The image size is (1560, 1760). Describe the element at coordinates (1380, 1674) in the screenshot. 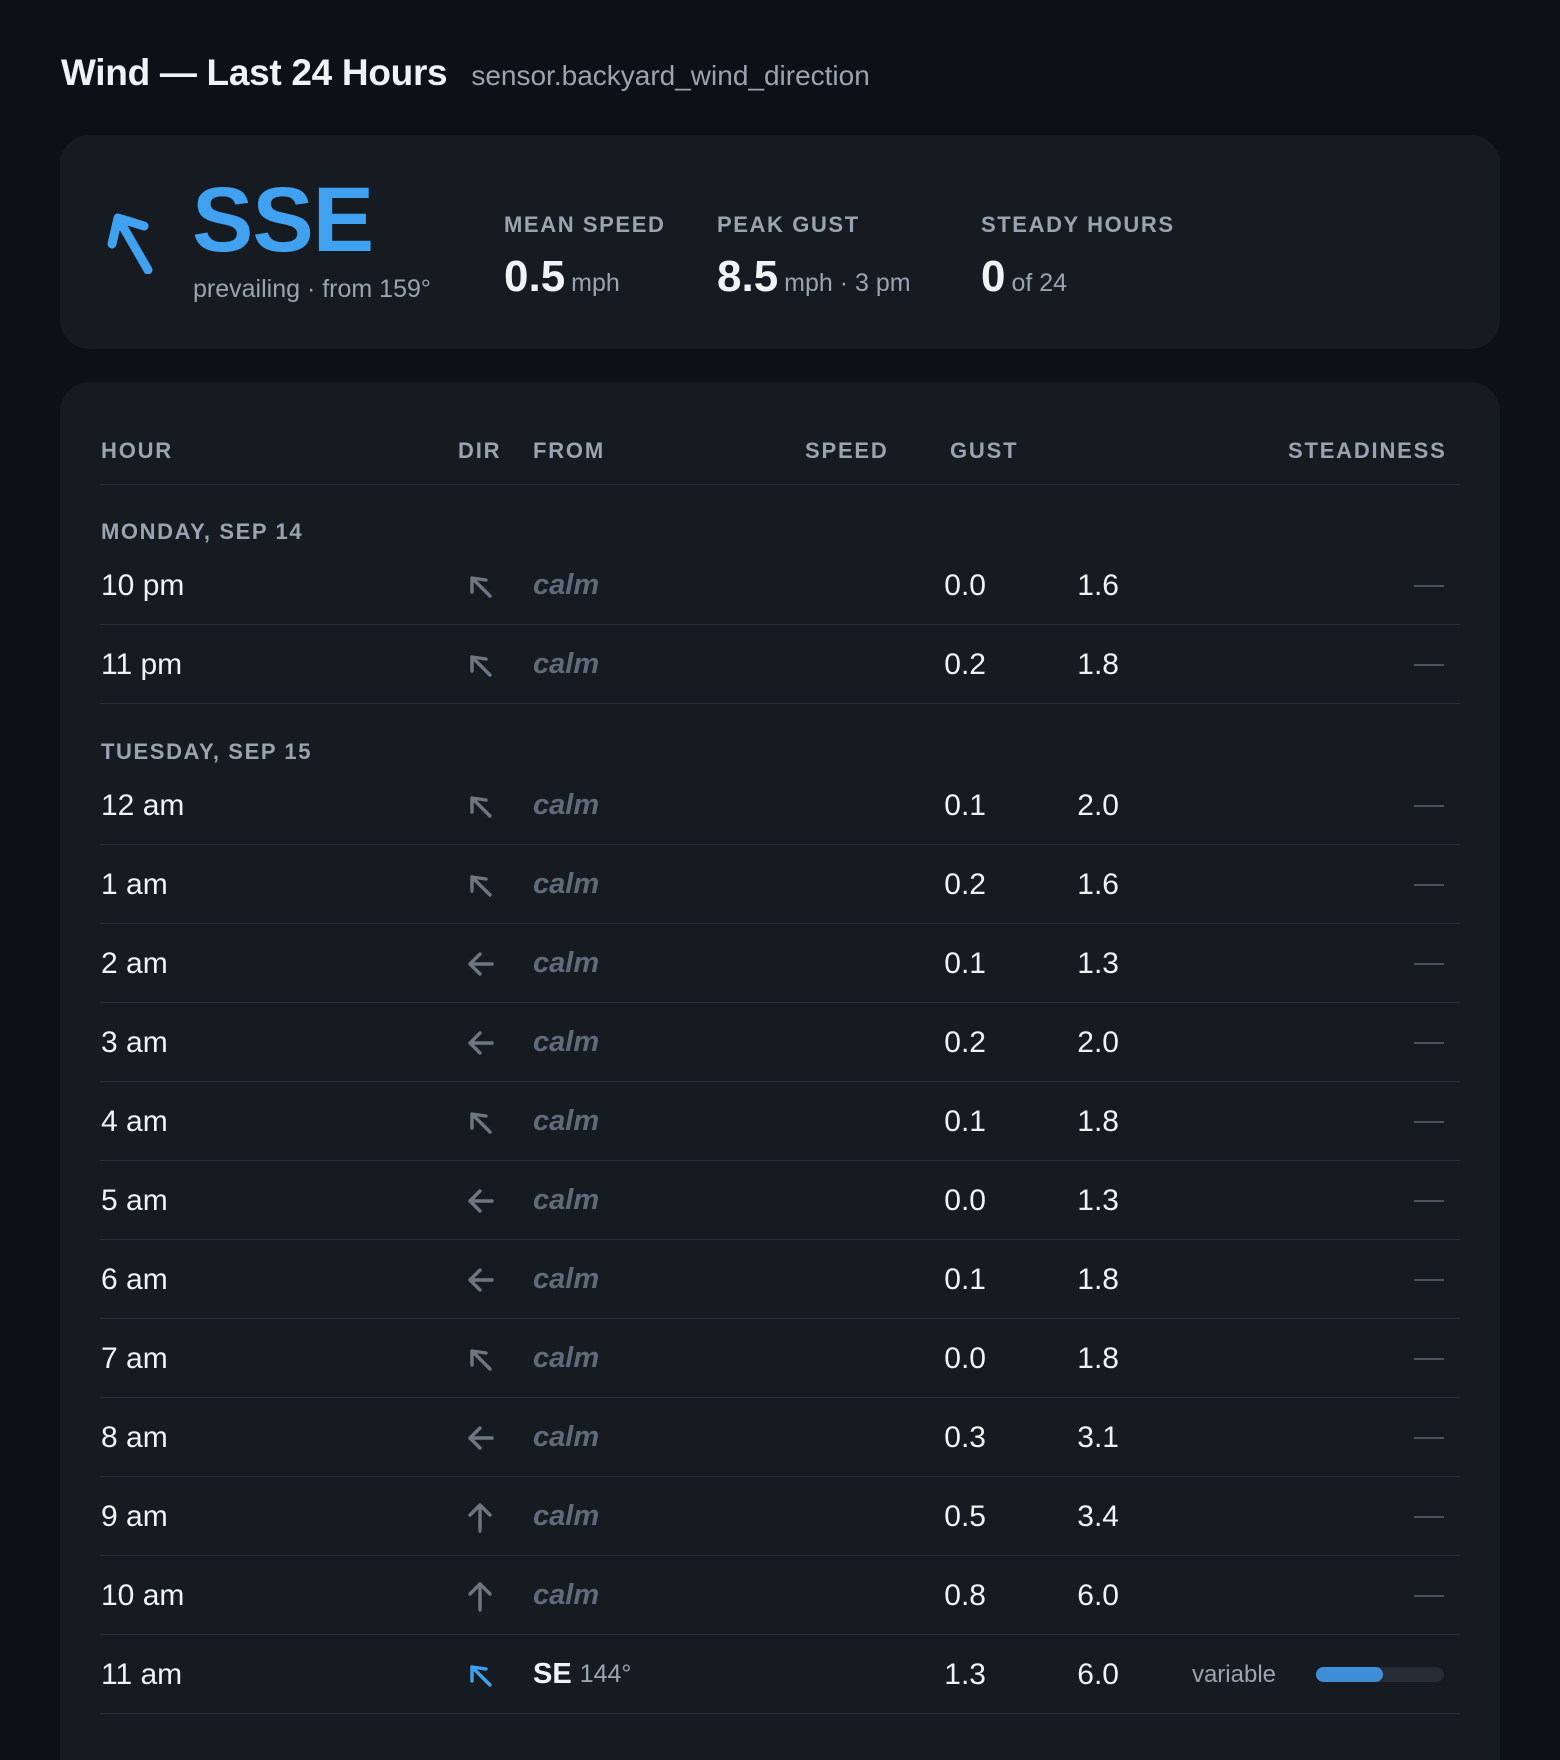

I see `steadiness-bar` at that location.